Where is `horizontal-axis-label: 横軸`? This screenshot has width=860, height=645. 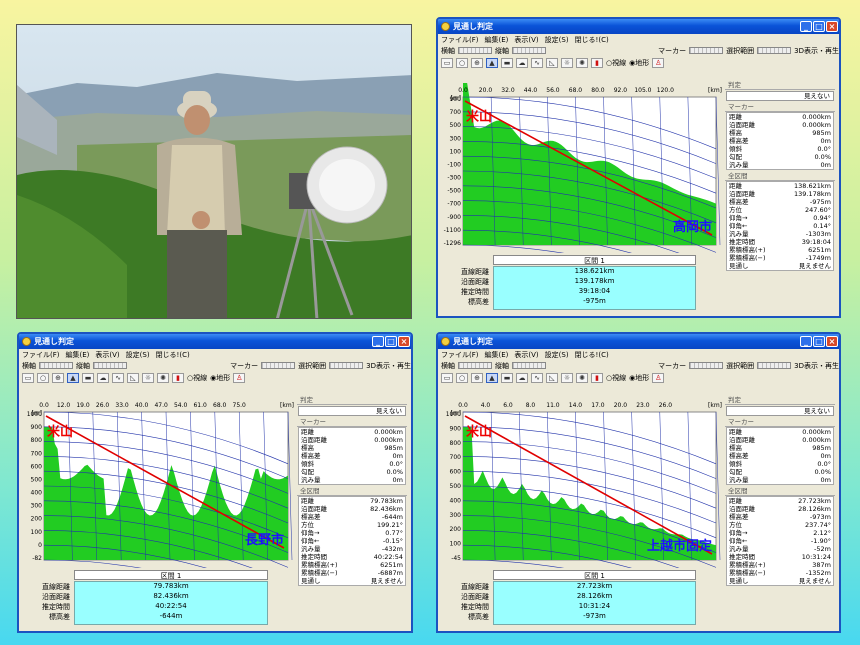 horizontal-axis-label: 横軸 is located at coordinates (448, 50).